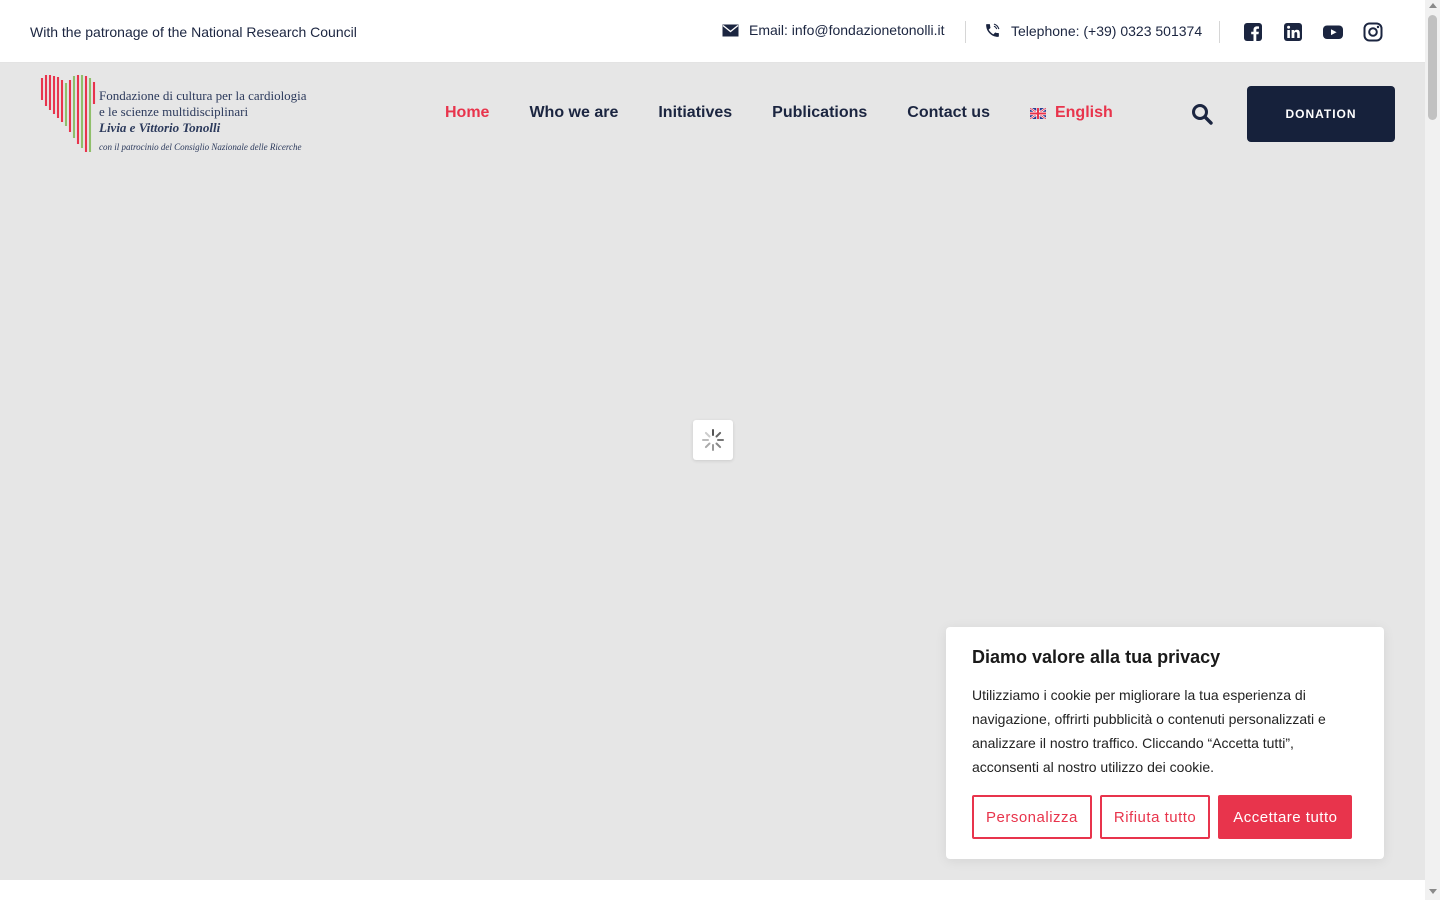 The width and height of the screenshot is (1440, 900). Describe the element at coordinates (730, 30) in the screenshot. I see `envelope-icon` at that location.